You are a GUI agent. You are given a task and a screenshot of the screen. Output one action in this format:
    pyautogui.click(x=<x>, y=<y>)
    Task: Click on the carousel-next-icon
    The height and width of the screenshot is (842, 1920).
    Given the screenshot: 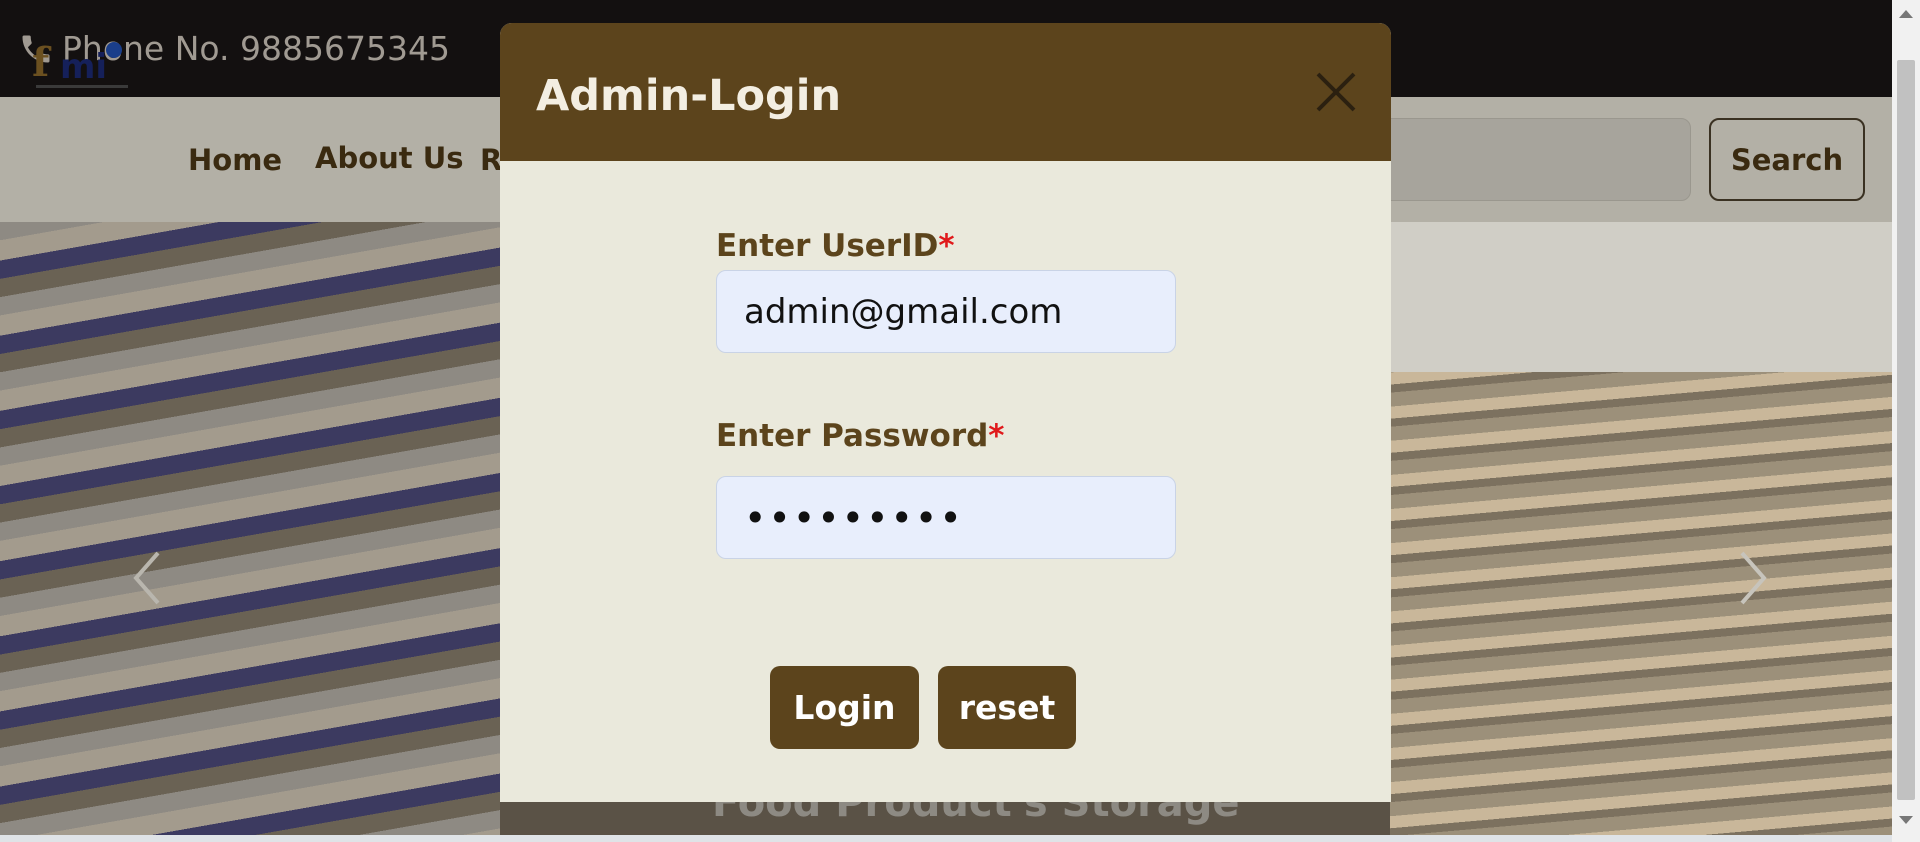 What is the action you would take?
    pyautogui.click(x=1752, y=578)
    